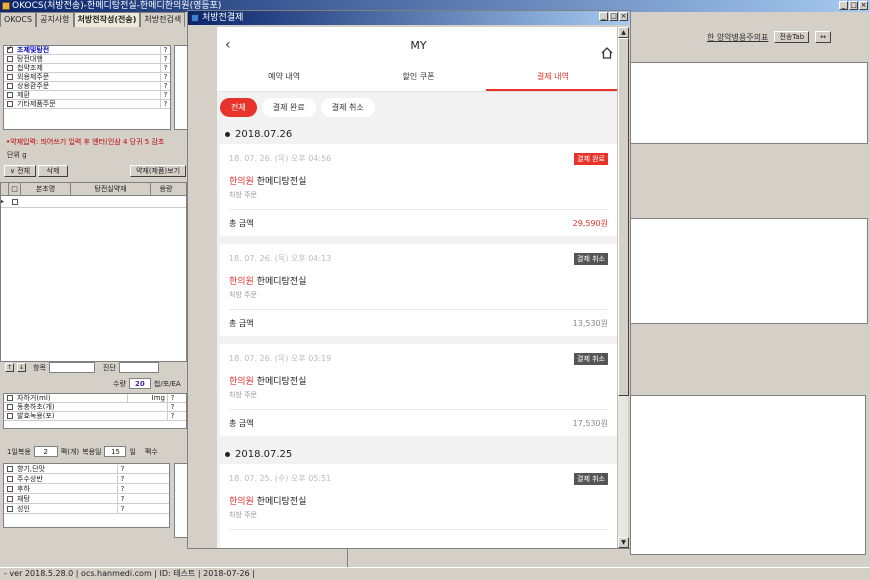 Image resolution: width=870 pixels, height=580 pixels. What do you see at coordinates (71, 367) in the screenshot?
I see `item-input` at bounding box center [71, 367].